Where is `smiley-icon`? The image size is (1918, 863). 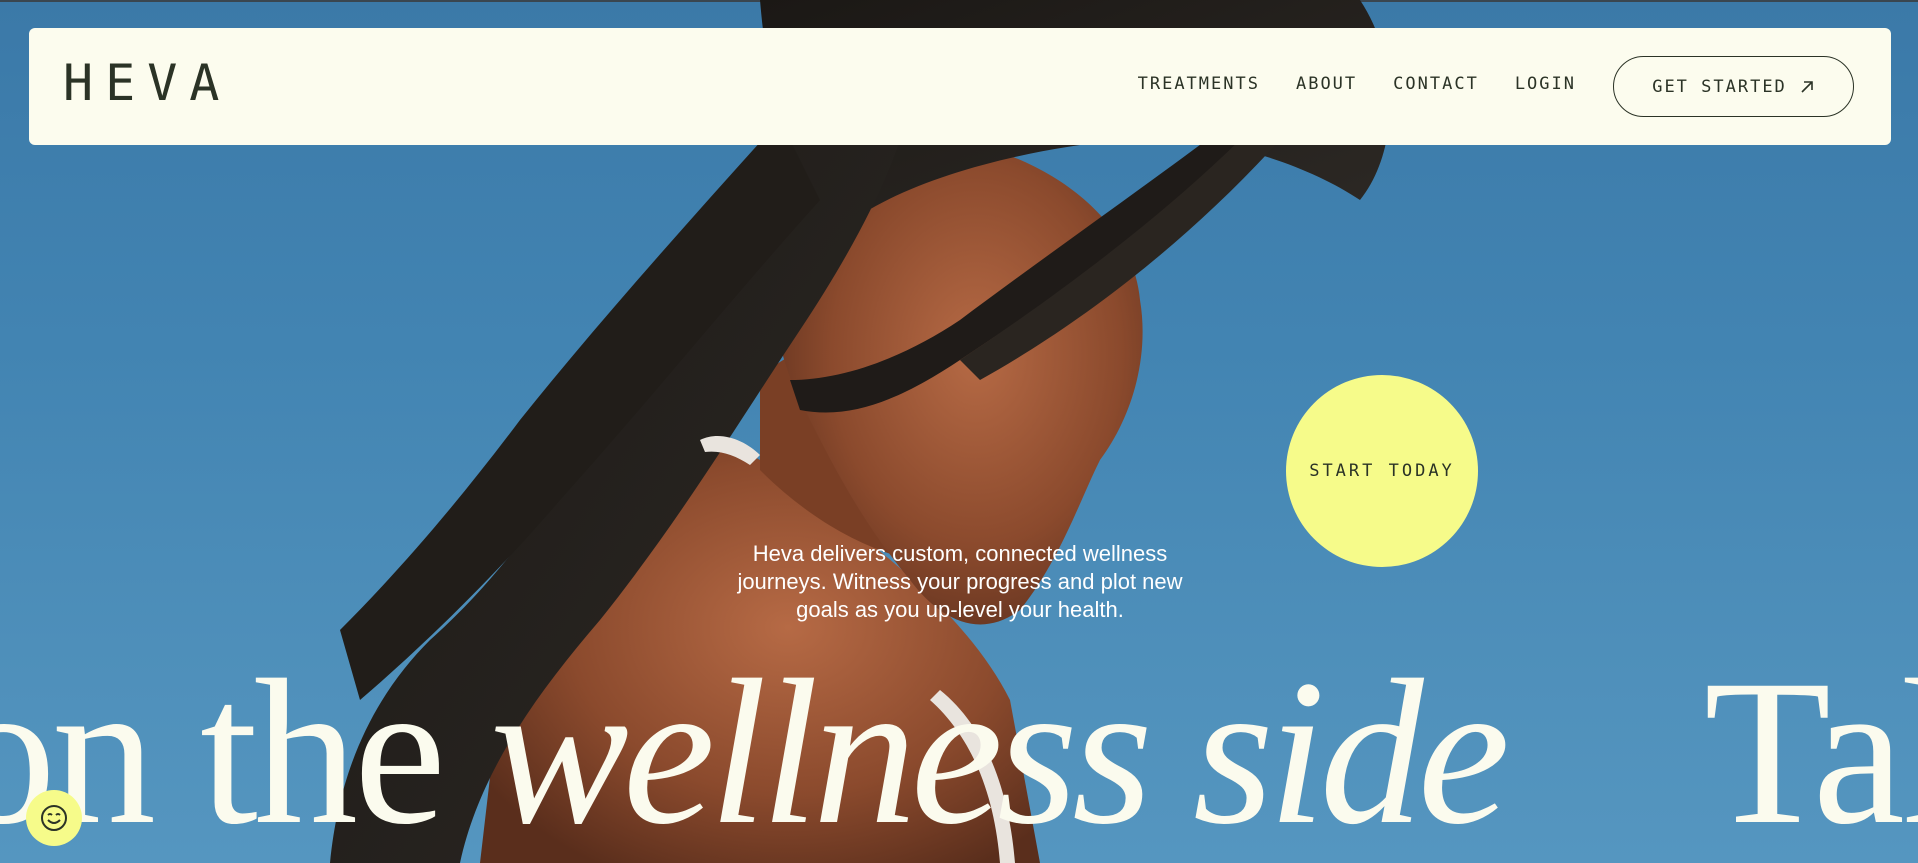 smiley-icon is located at coordinates (54, 818).